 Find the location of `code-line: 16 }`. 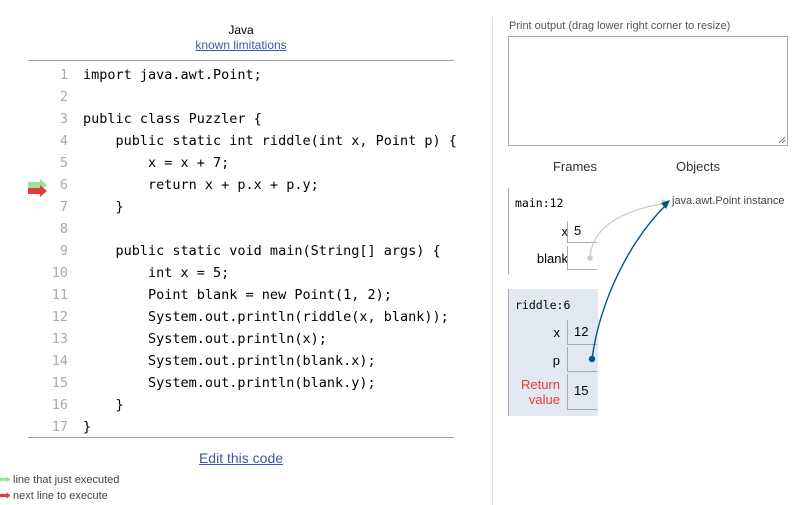

code-line: 16 } is located at coordinates (235, 405).